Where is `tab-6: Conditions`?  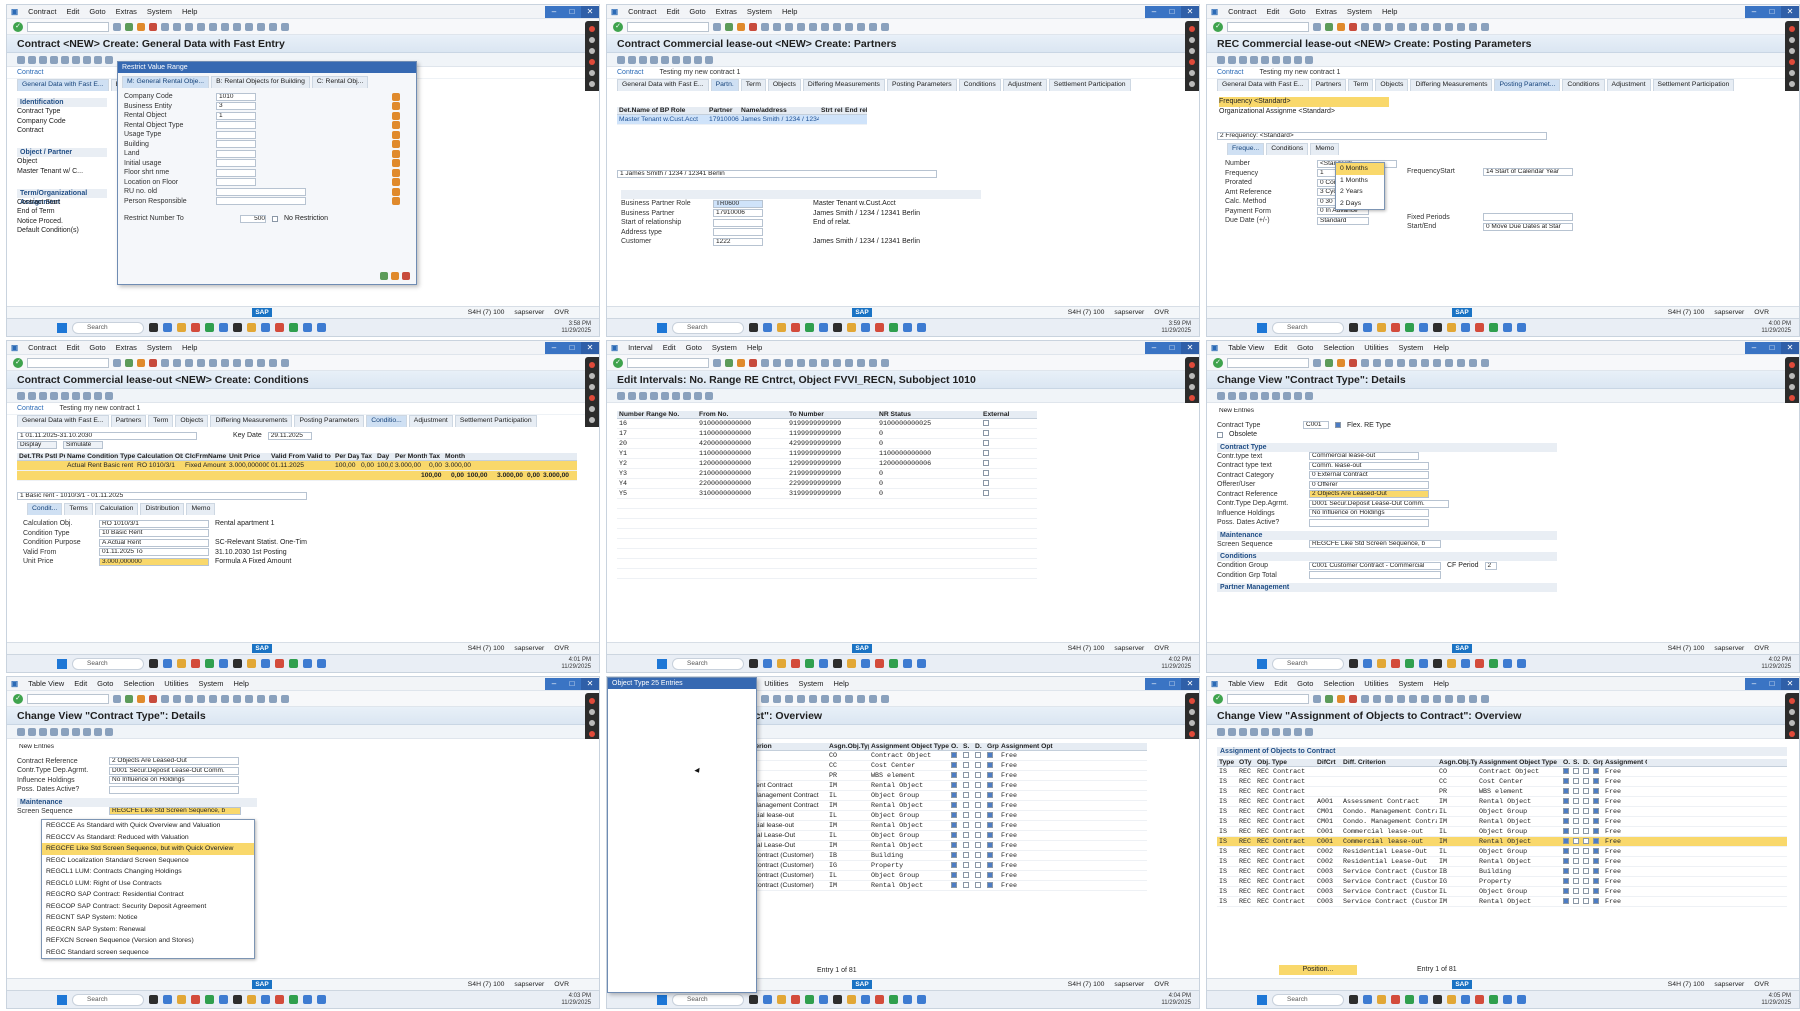
tab-6: Conditions is located at coordinates (1583, 85).